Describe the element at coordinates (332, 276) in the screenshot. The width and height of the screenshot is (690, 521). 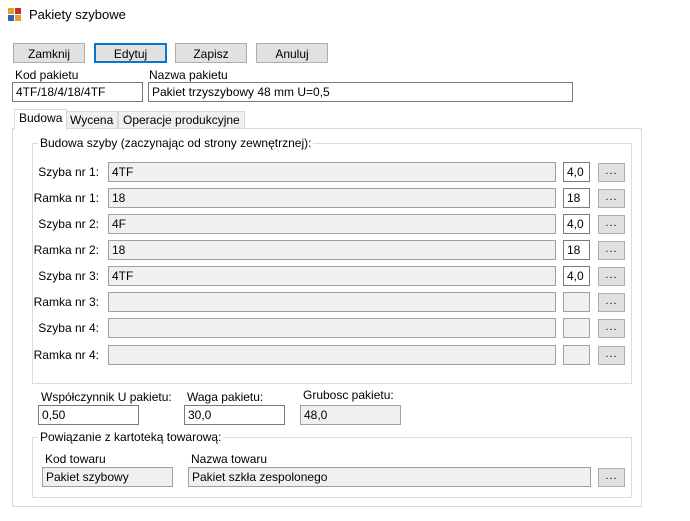
I see `layer-5-input: 4TF` at that location.